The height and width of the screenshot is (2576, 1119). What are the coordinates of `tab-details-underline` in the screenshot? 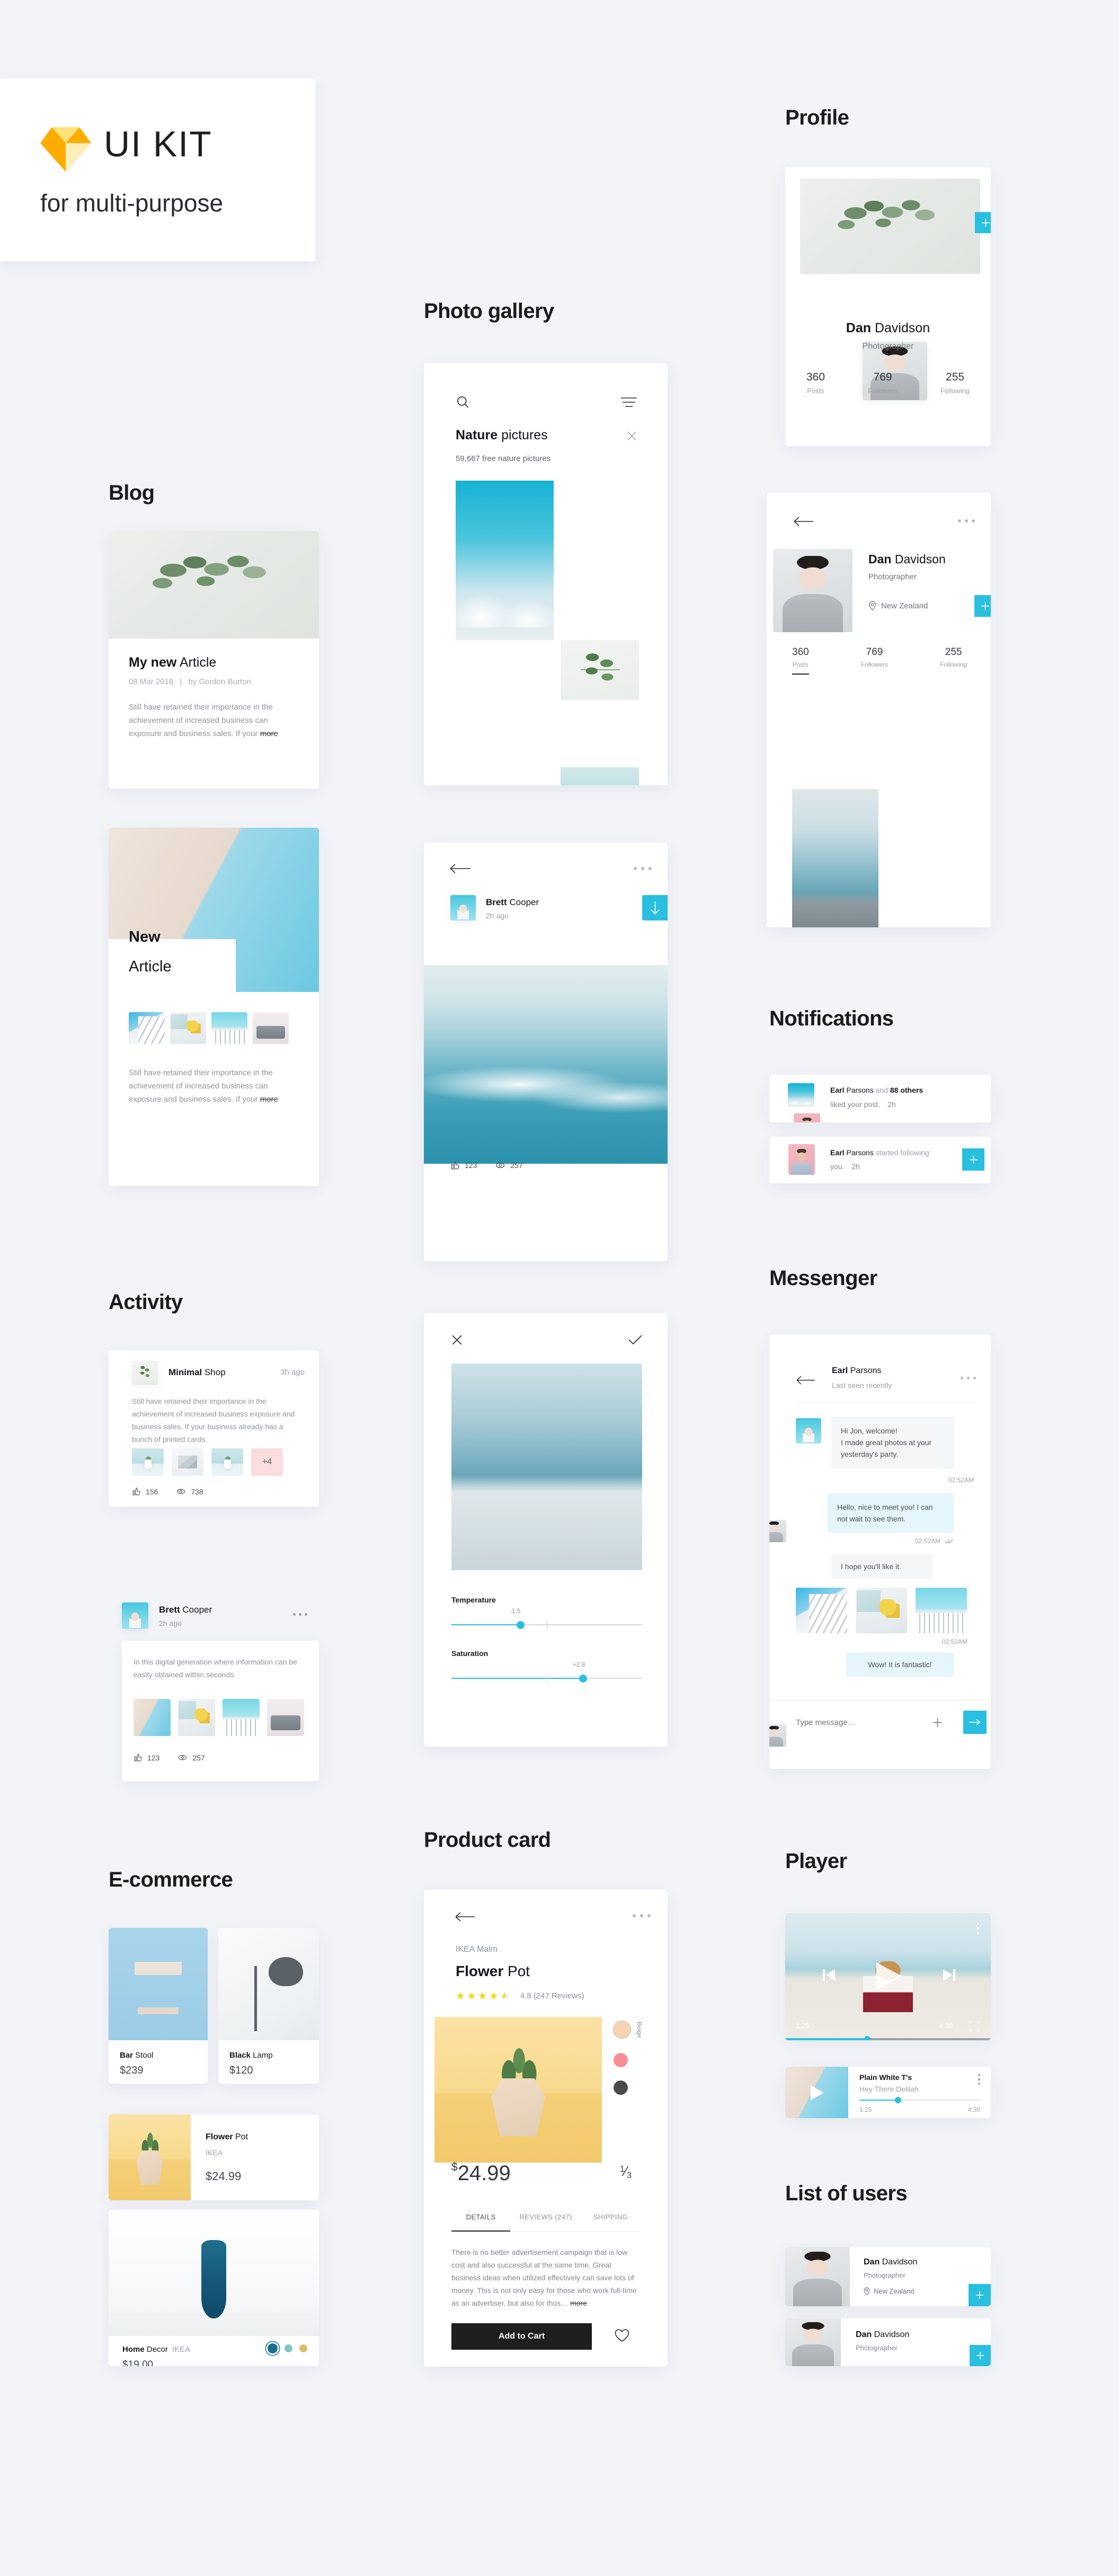 It's located at (481, 2231).